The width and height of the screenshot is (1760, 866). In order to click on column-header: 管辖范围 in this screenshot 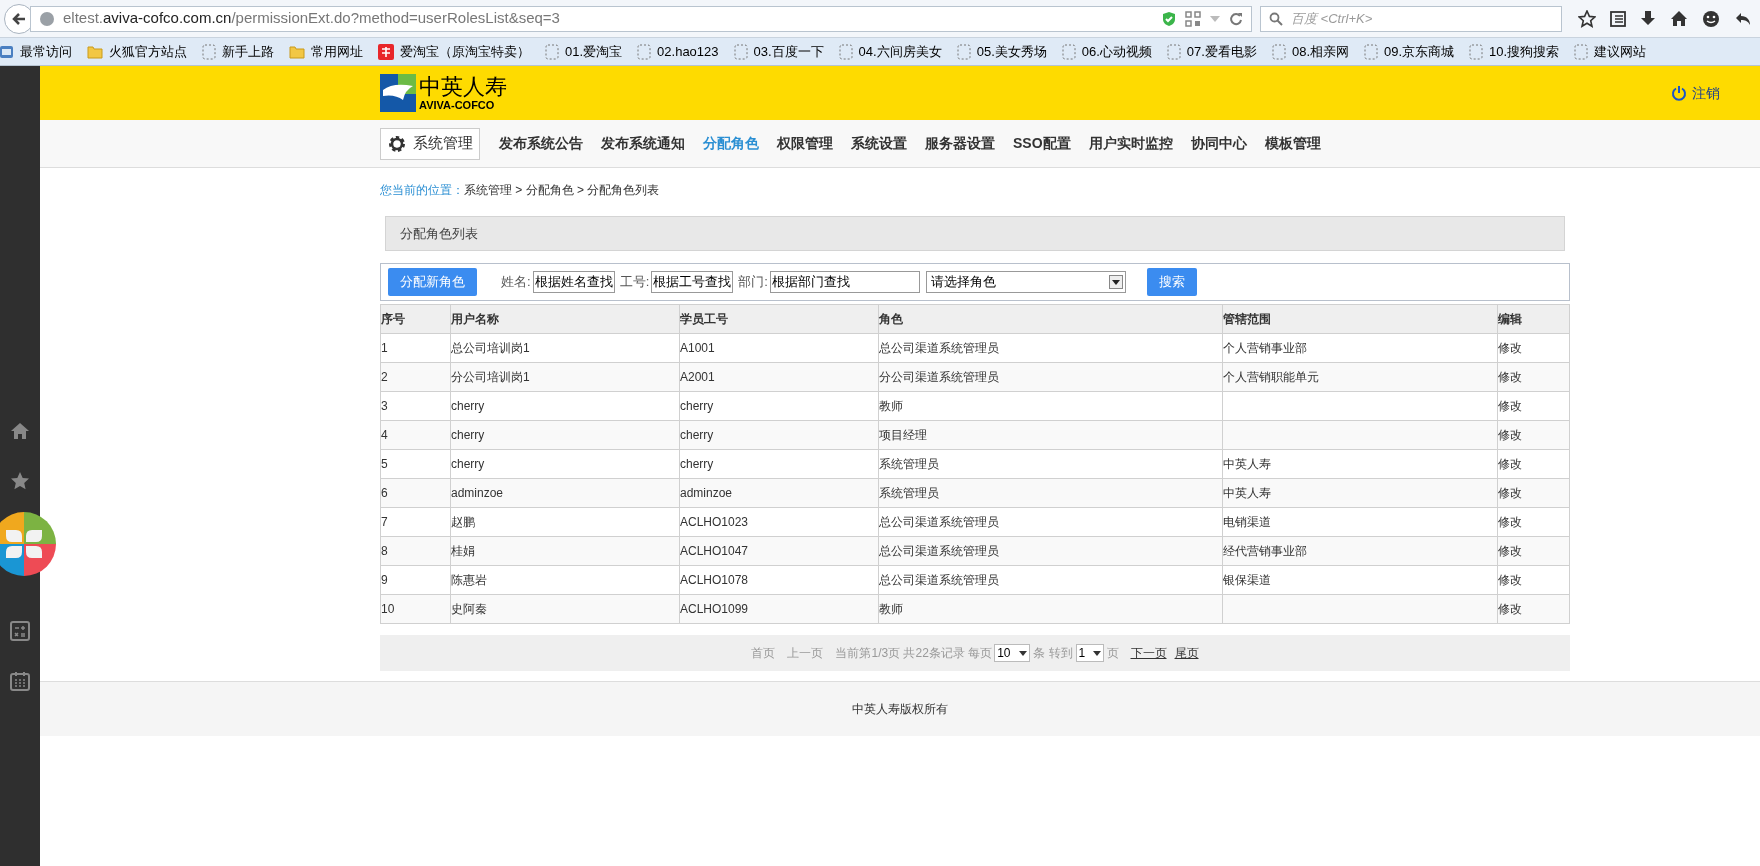, I will do `click(1360, 319)`.